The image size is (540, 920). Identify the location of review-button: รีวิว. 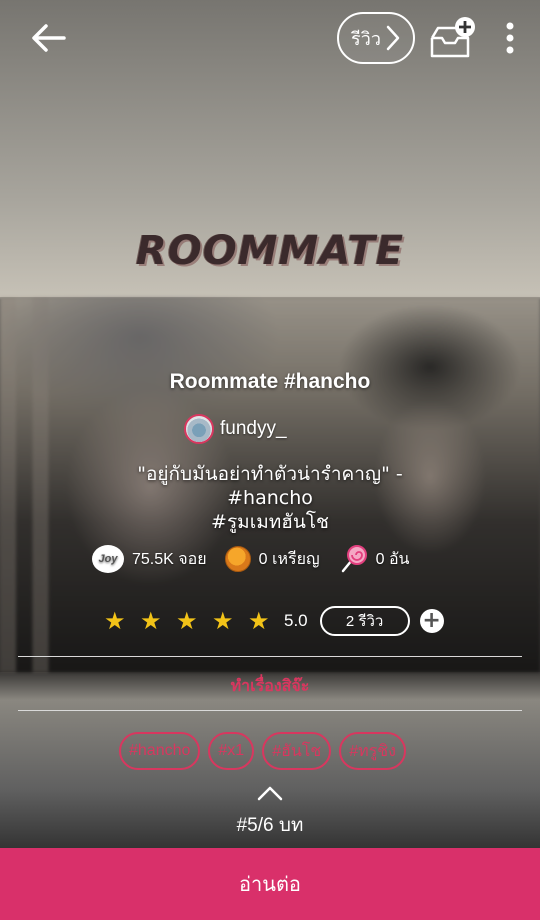
(376, 38).